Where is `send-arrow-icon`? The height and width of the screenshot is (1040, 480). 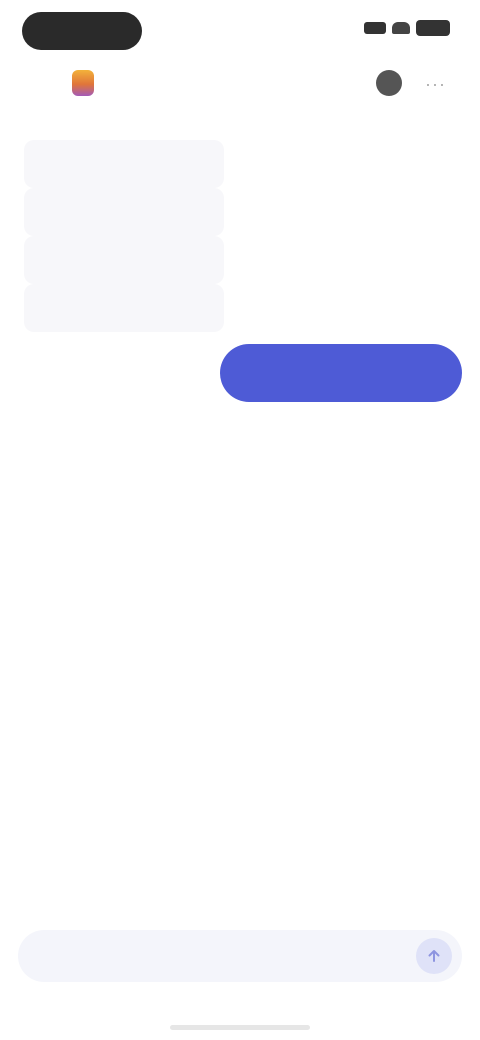
send-arrow-icon is located at coordinates (434, 956).